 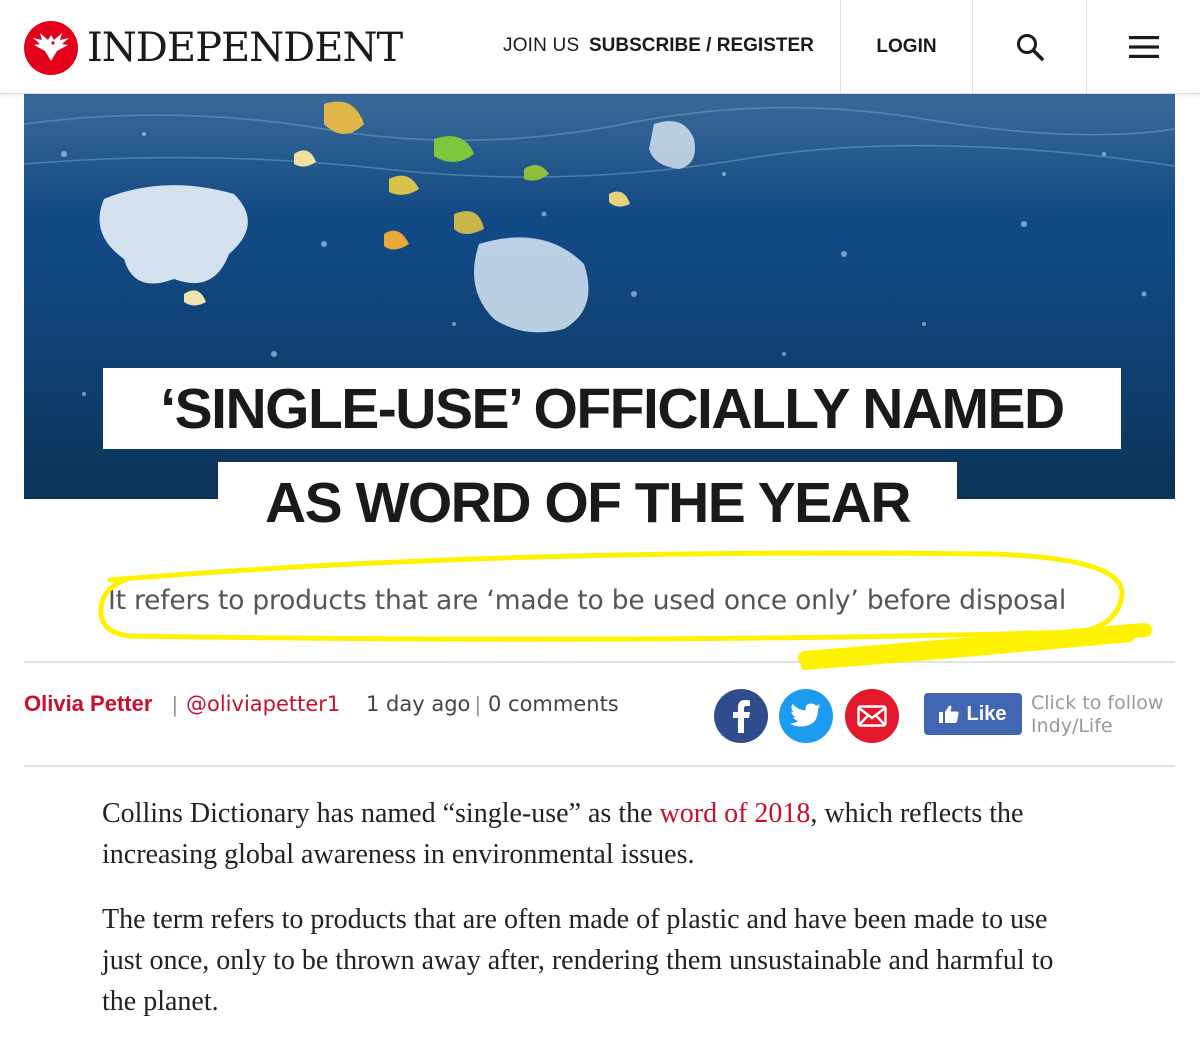 What do you see at coordinates (418, 704) in the screenshot?
I see `publish-time: 1 day ago` at bounding box center [418, 704].